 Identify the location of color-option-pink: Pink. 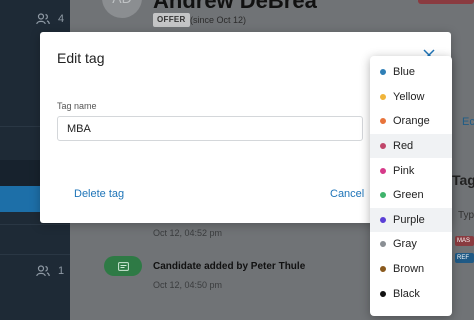
(411, 170).